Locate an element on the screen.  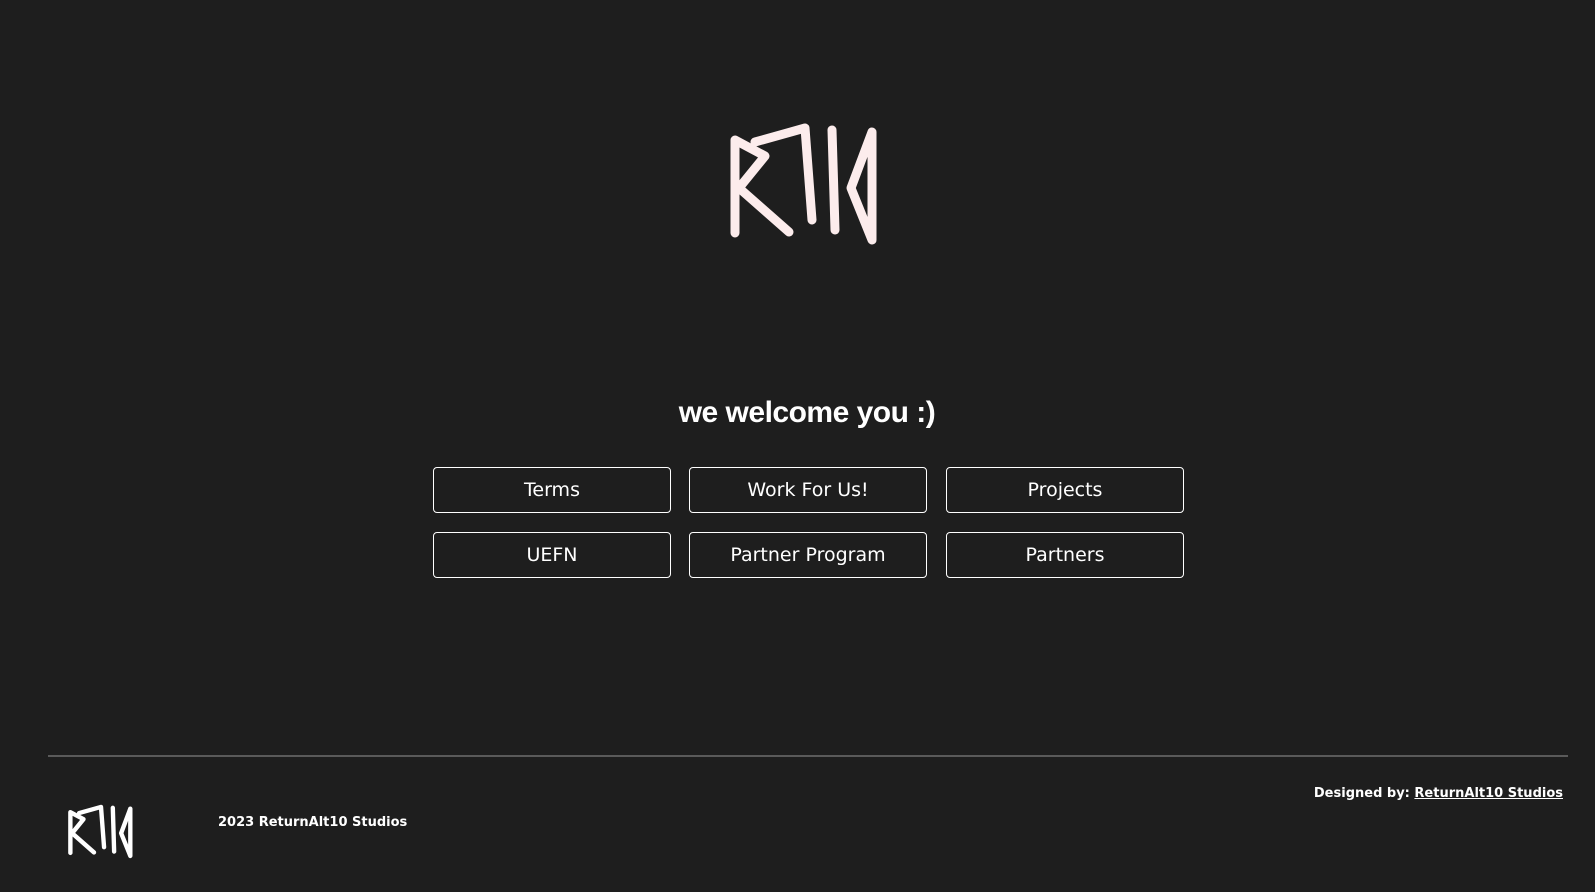
copyright-text: 2023 ReturnAlt10 Studios is located at coordinates (313, 822).